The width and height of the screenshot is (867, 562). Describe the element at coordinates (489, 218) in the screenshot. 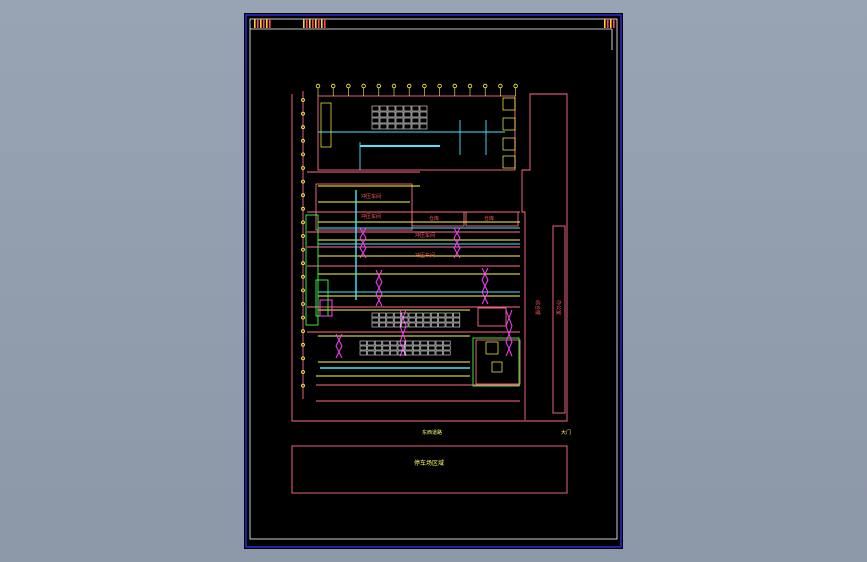

I see `label-store-b: 仓库` at that location.